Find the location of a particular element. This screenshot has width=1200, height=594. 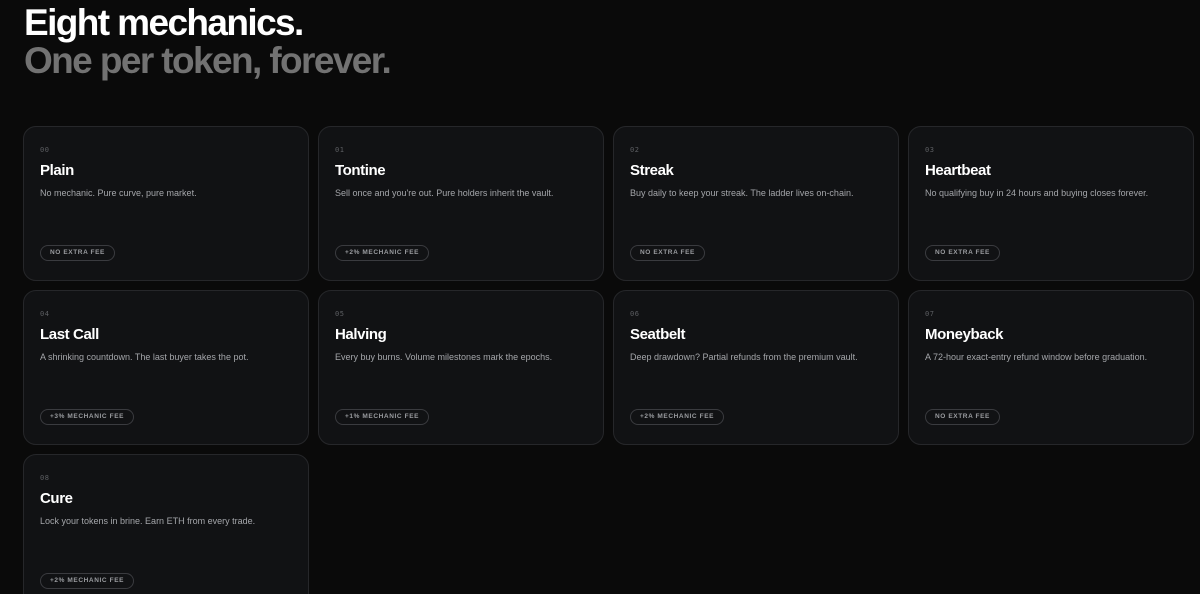

mechanic-title: Heartbeat is located at coordinates (958, 170).